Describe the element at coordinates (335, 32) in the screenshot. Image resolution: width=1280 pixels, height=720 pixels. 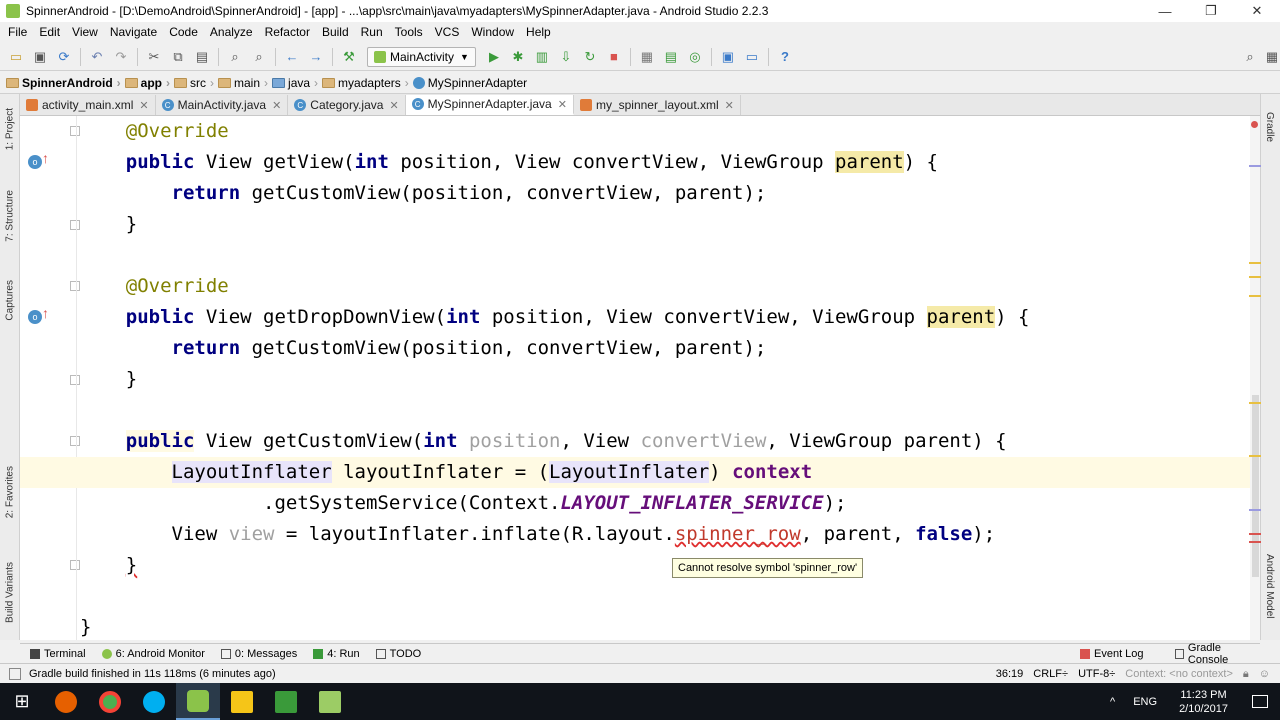
I see `menu-build: Build` at that location.